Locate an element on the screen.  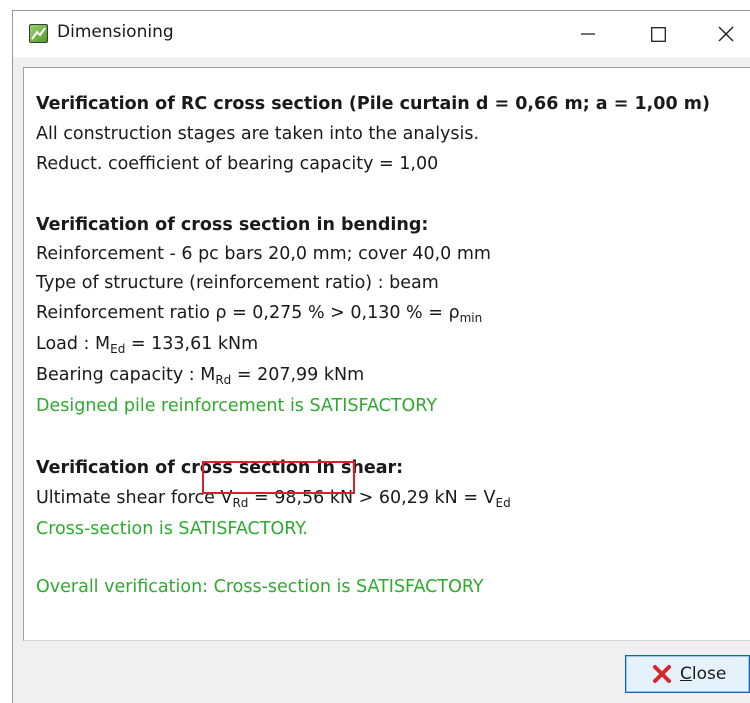
maximize-button is located at coordinates (658, 34).